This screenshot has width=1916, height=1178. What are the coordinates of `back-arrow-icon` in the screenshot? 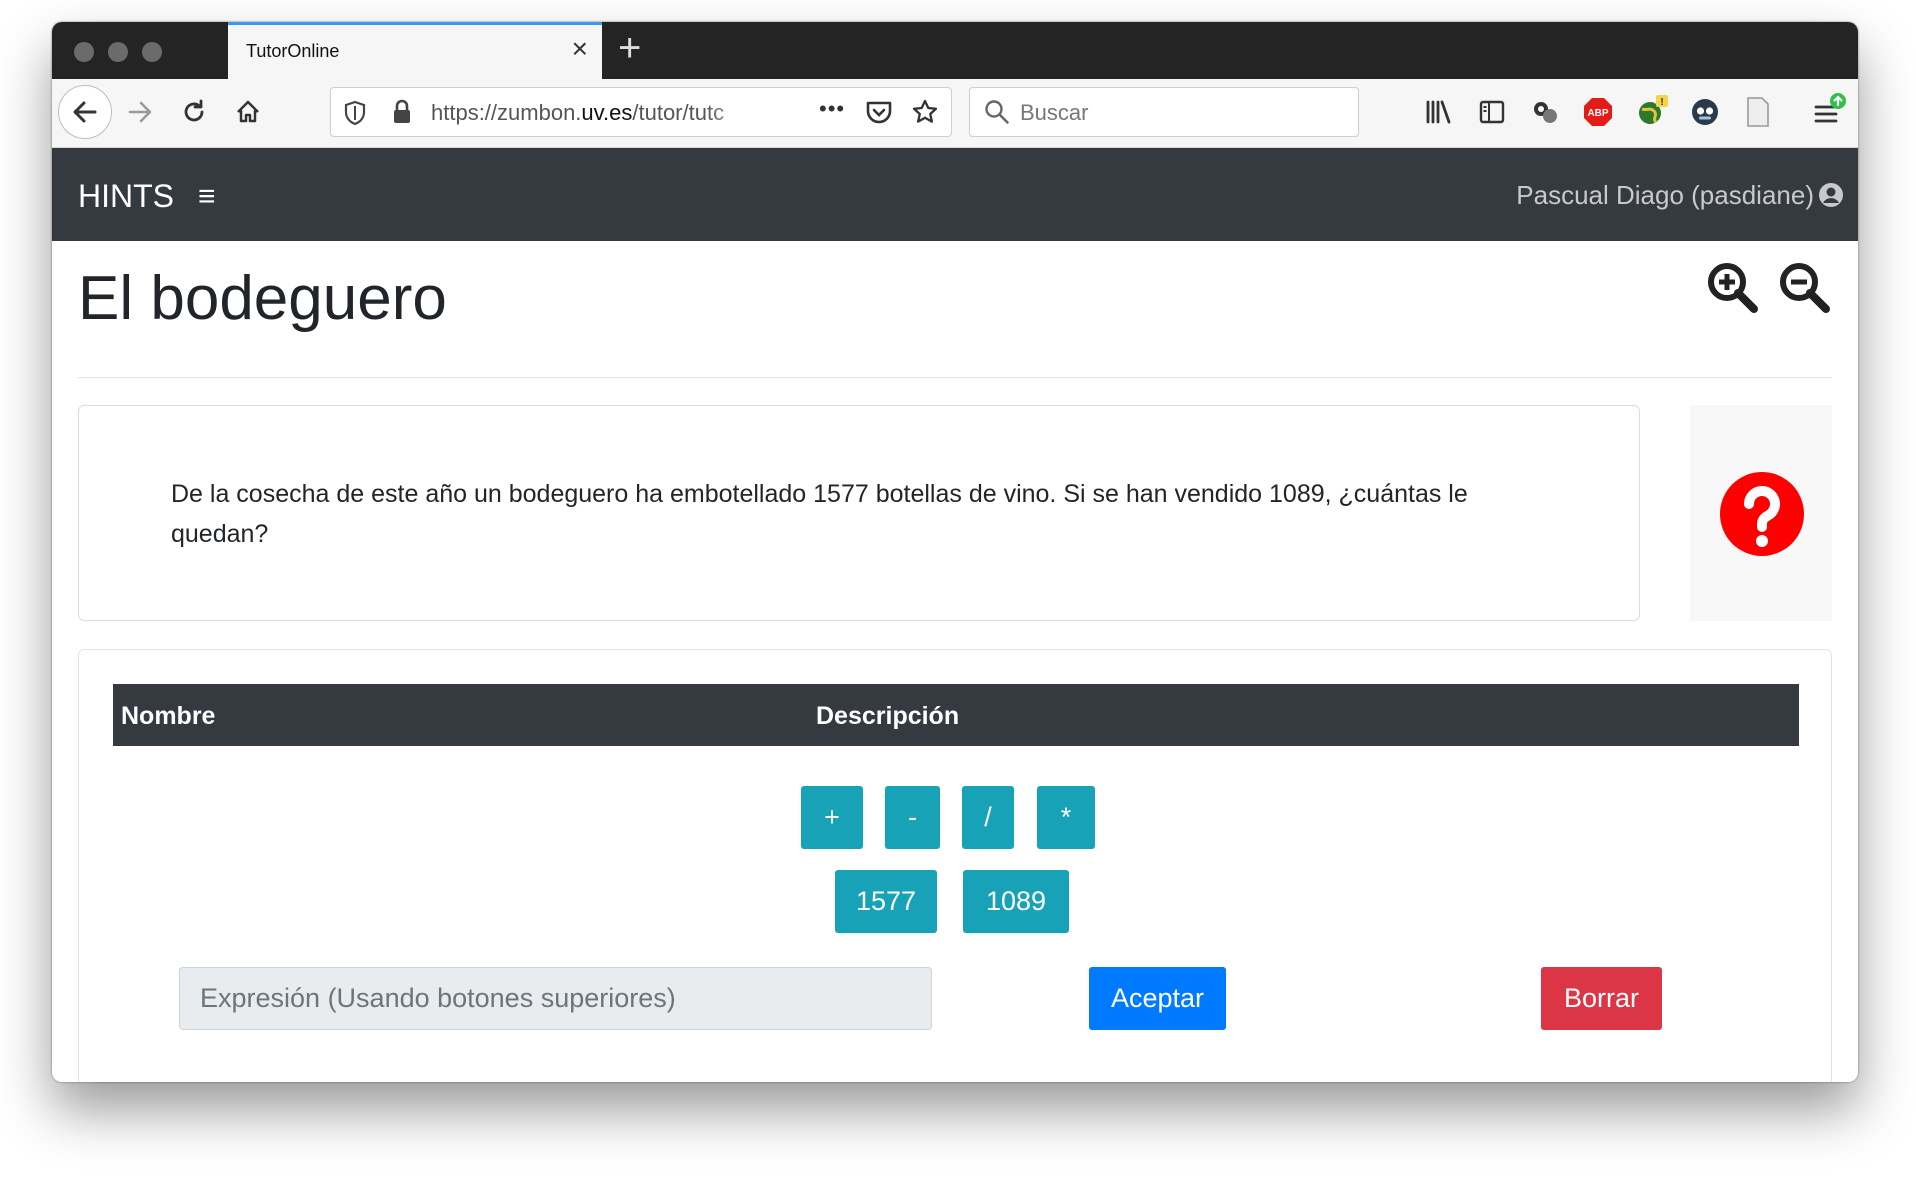 It's located at (85, 112).